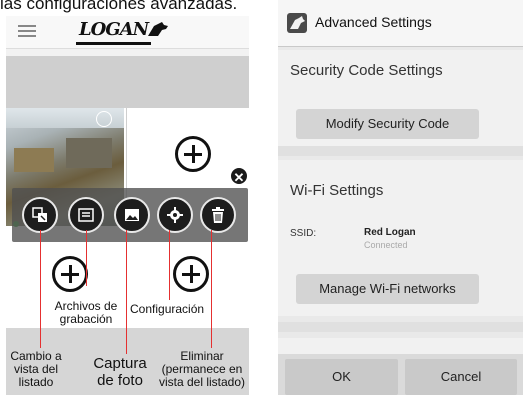 The width and height of the screenshot is (523, 395). Describe the element at coordinates (104, 119) in the screenshot. I see `camera-overlay-circle` at that location.